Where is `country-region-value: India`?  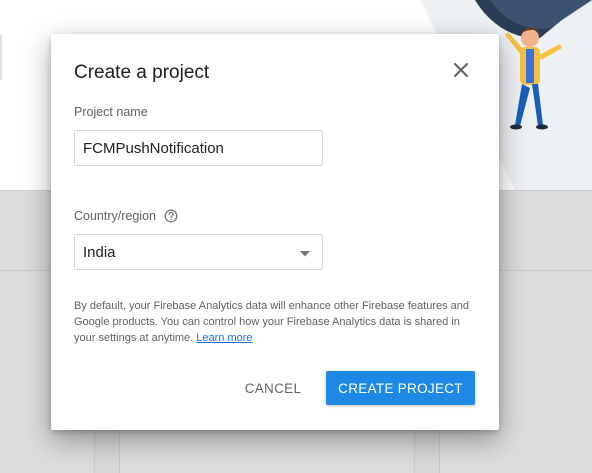 country-region-value: India is located at coordinates (99, 252).